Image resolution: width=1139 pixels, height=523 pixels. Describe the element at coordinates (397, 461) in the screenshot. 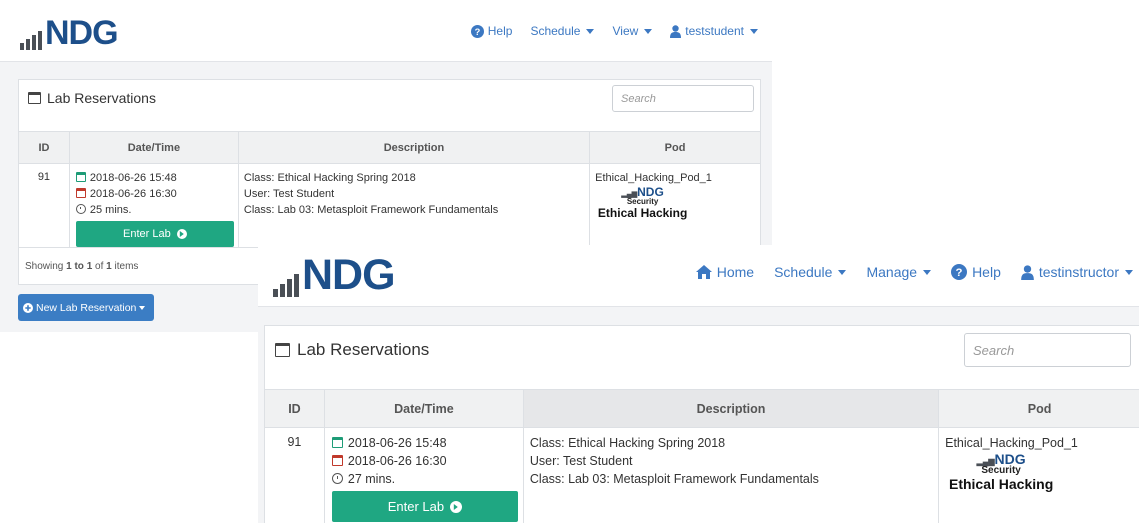

I see `end-time-text: 2018-06-26 16:30` at that location.